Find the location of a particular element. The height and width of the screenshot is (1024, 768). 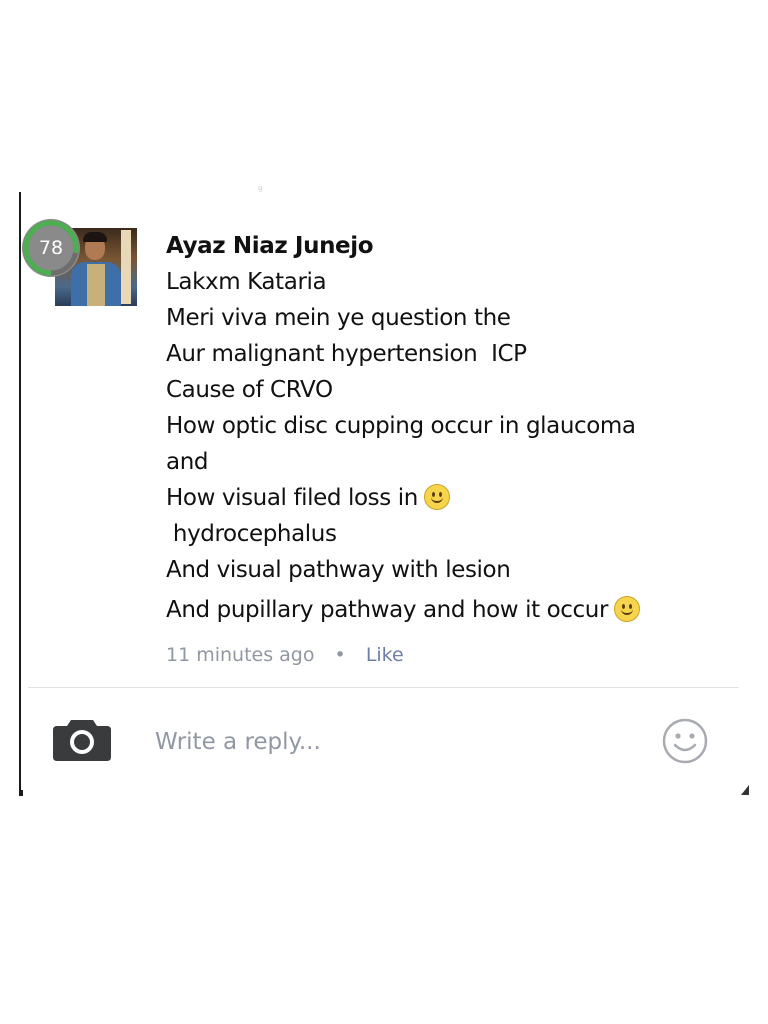

comment-timestamp: 11 minutes ago is located at coordinates (240, 655).